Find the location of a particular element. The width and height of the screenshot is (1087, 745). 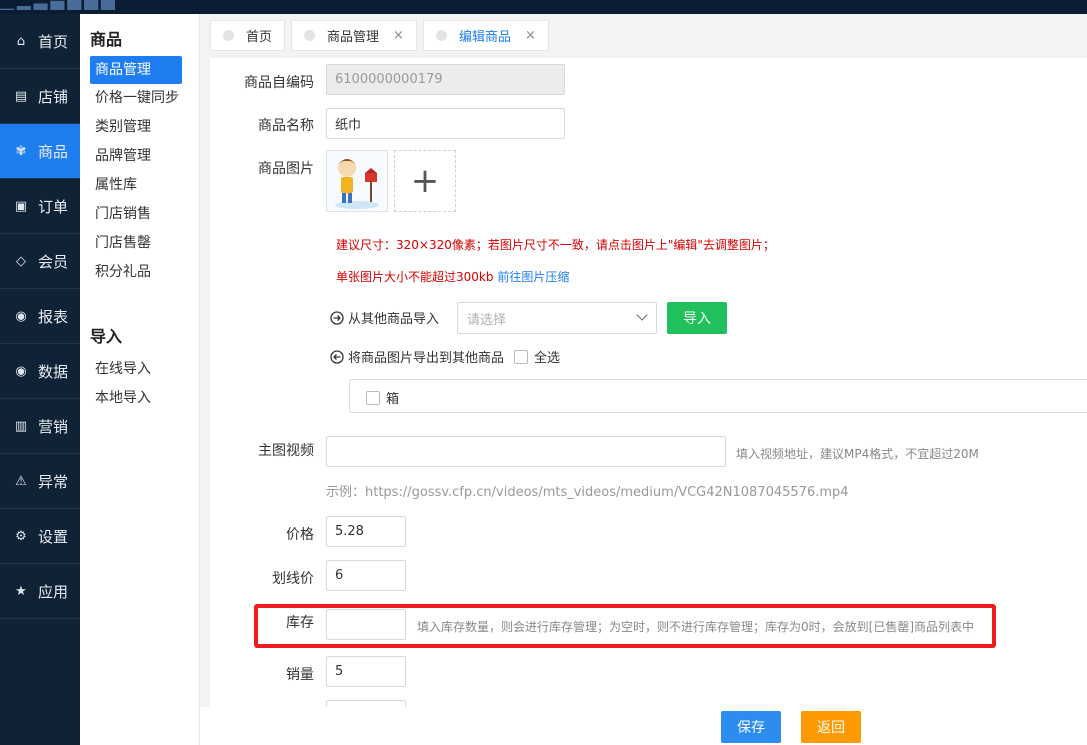

select-all-checkbox is located at coordinates (521, 356).